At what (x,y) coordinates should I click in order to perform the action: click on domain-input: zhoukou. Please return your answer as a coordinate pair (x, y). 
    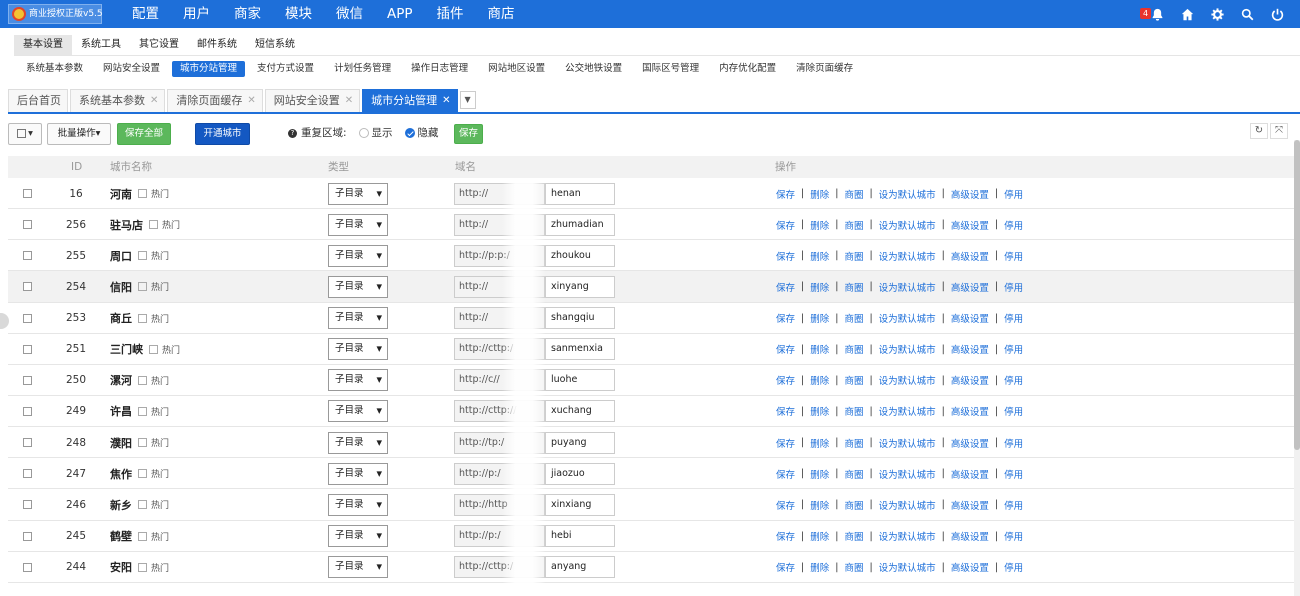
    Looking at the image, I should click on (580, 255).